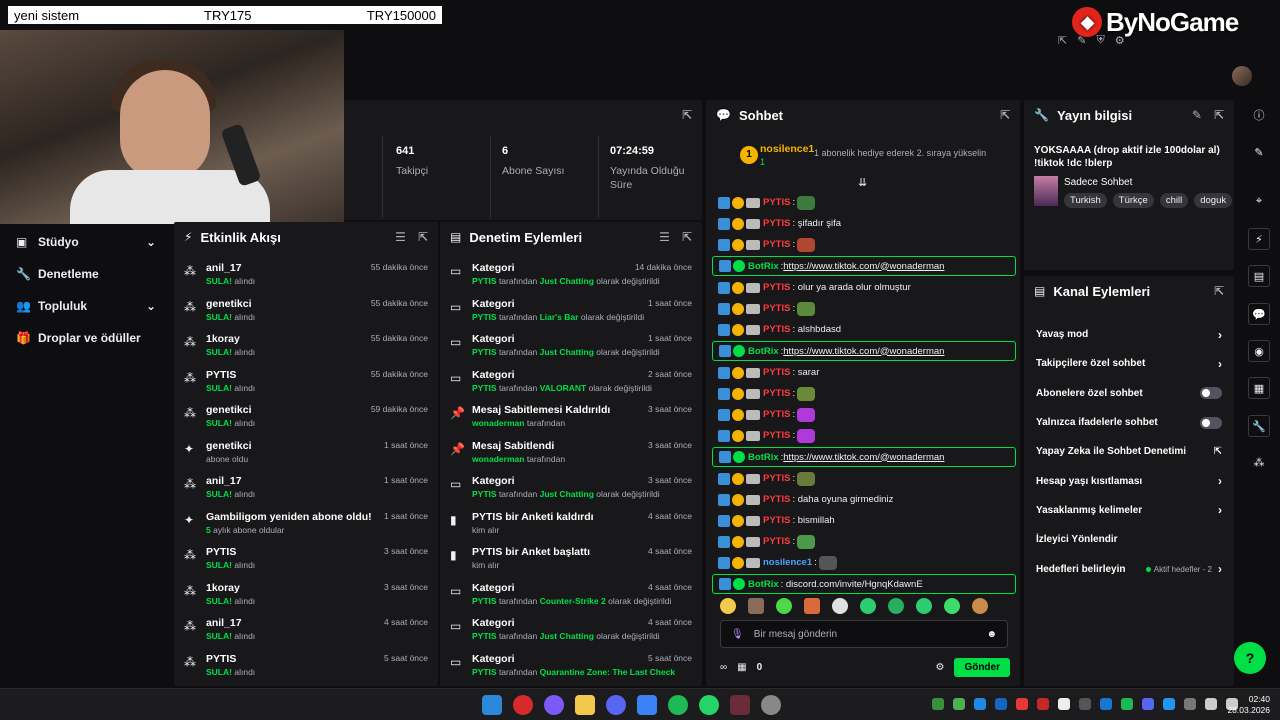 Image resolution: width=1280 pixels, height=720 pixels. Describe the element at coordinates (864, 562) in the screenshot. I see `chat-message: nosilence1:` at that location.